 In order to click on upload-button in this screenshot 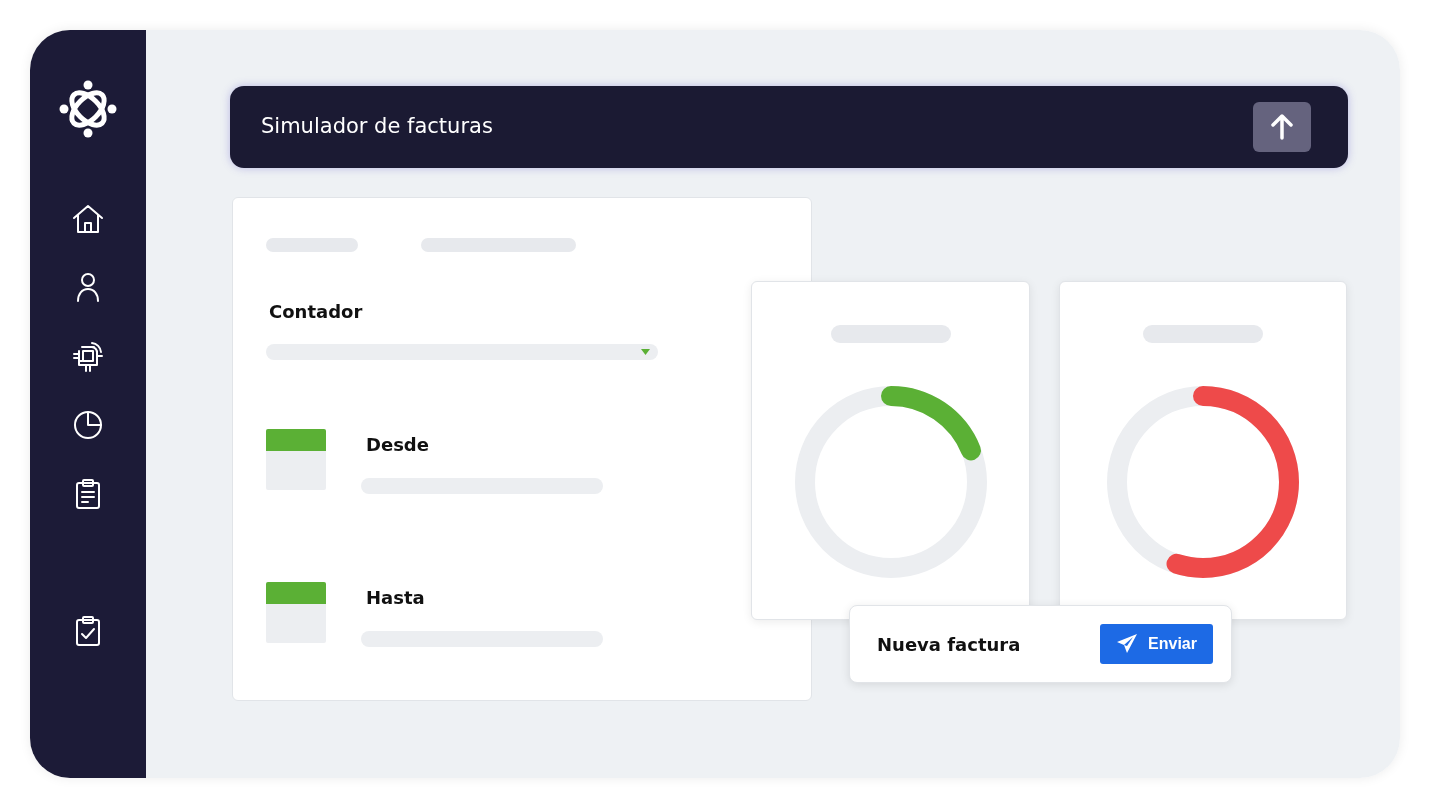, I will do `click(1282, 127)`.